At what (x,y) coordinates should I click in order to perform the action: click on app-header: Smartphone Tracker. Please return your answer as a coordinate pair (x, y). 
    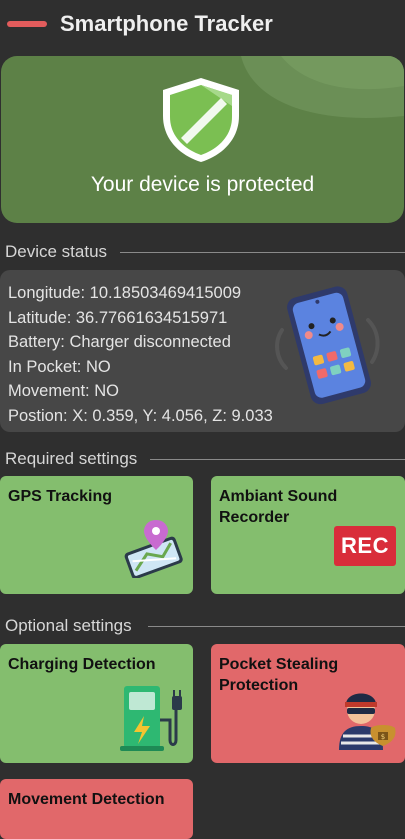
    Looking at the image, I should click on (202, 26).